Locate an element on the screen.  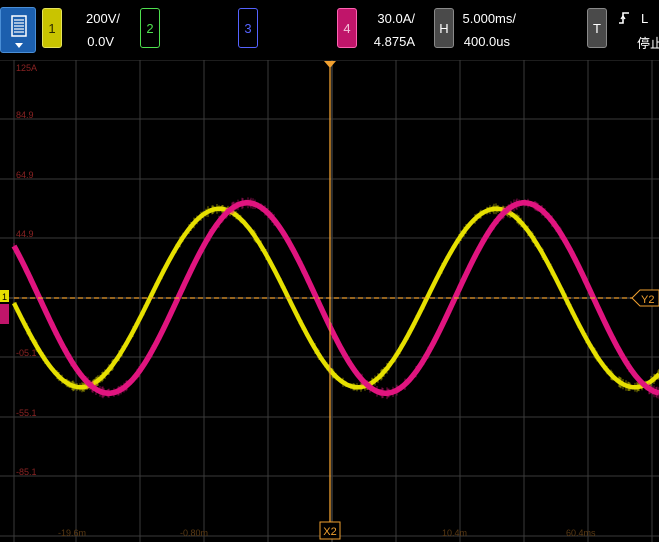
channel-1-button: 1 is located at coordinates (52, 28).